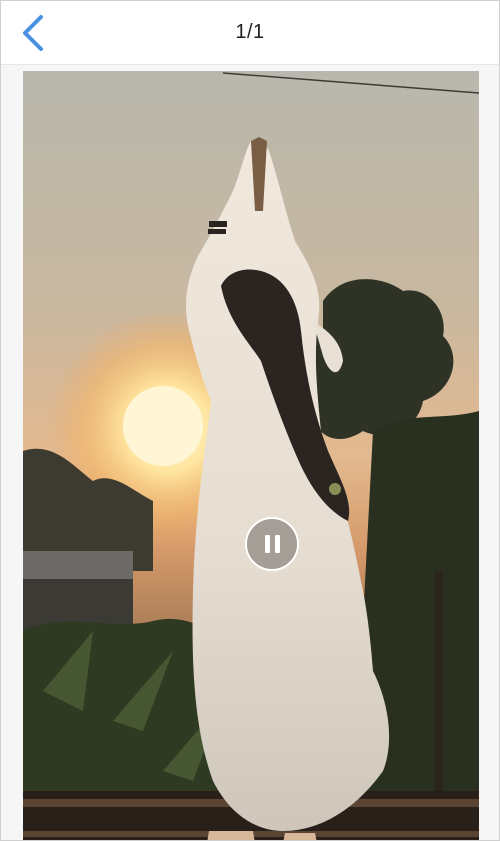 Image resolution: width=500 pixels, height=841 pixels. What do you see at coordinates (163, 426) in the screenshot?
I see `sun` at bounding box center [163, 426].